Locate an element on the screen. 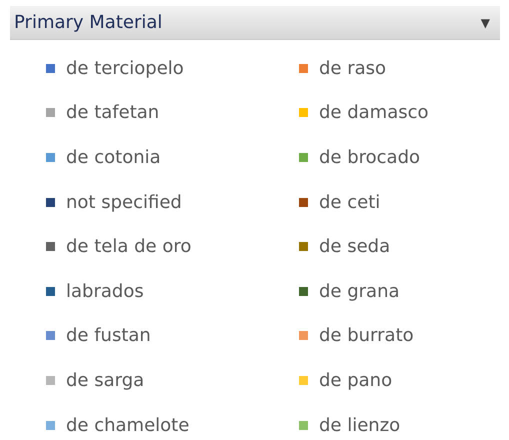 The width and height of the screenshot is (509, 440). legend-label: de damasco is located at coordinates (374, 113).